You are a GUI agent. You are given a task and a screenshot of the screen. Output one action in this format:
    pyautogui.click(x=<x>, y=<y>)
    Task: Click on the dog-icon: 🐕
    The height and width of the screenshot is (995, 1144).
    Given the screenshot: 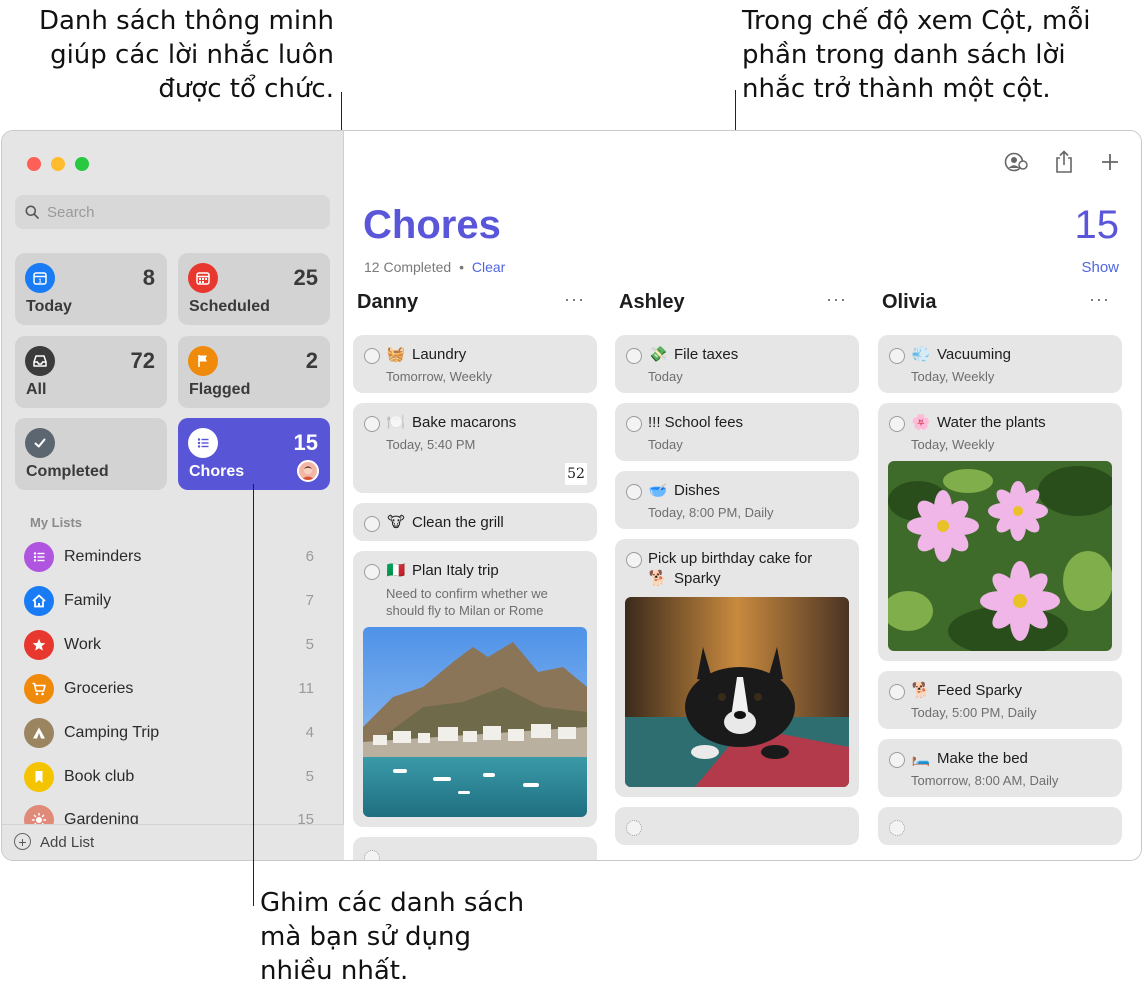 What is the action you would take?
    pyautogui.click(x=658, y=578)
    